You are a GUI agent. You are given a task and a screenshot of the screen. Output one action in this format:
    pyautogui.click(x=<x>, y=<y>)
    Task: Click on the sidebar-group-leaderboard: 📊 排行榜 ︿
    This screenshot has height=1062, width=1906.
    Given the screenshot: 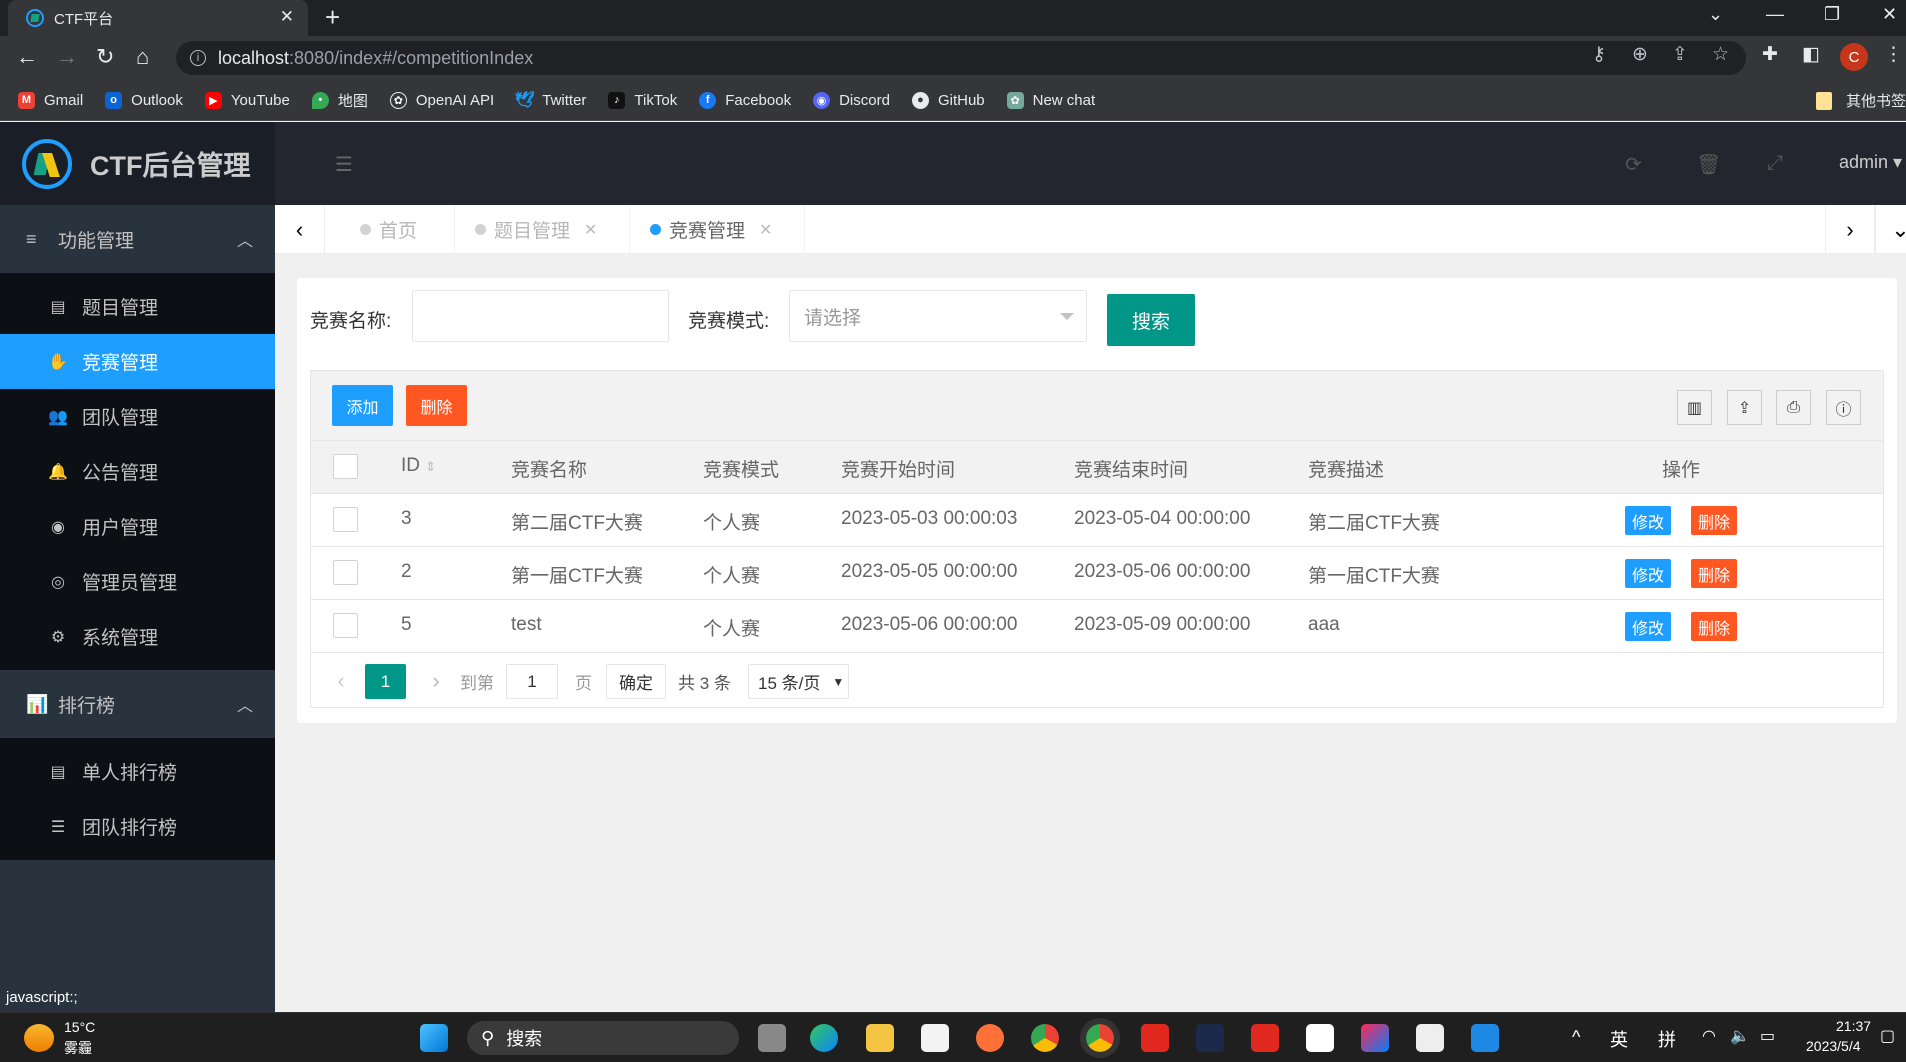 What is the action you would take?
    pyautogui.click(x=137, y=704)
    